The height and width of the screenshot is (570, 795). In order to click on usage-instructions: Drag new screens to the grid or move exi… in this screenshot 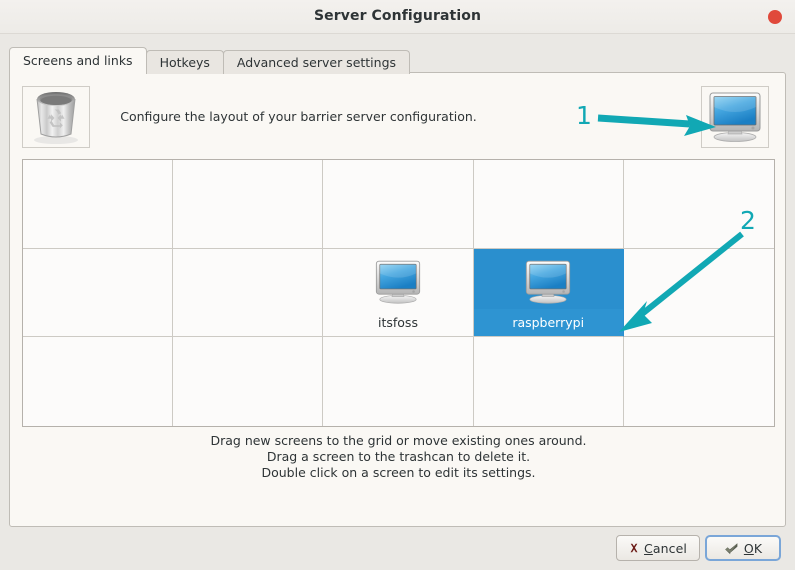, I will do `click(398, 457)`.